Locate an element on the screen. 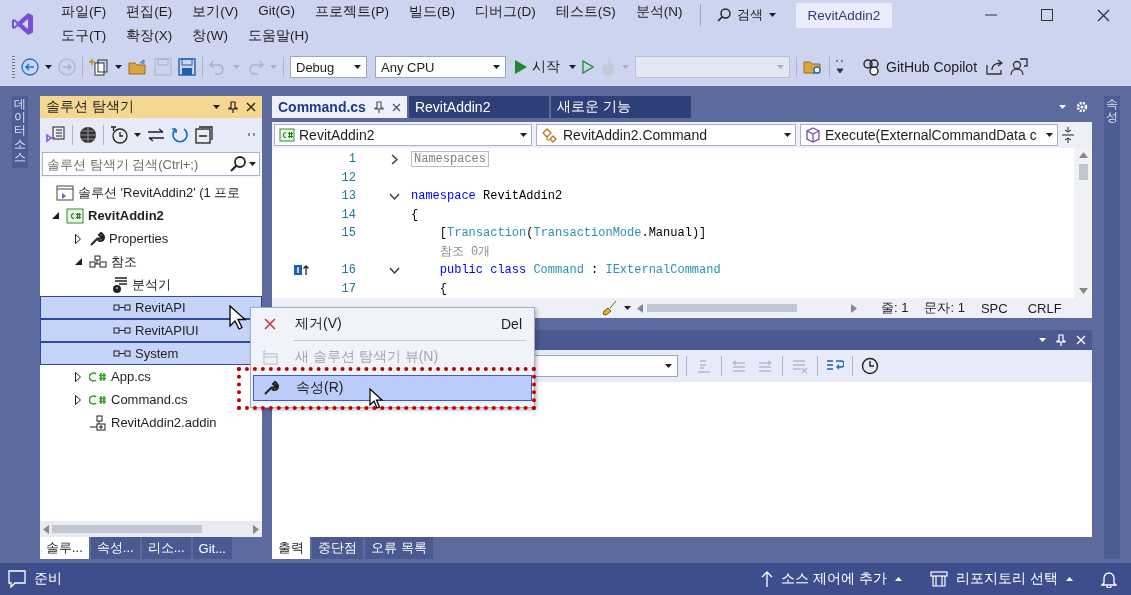 This screenshot has width=1131, height=595. refresh-icon is located at coordinates (180, 135).